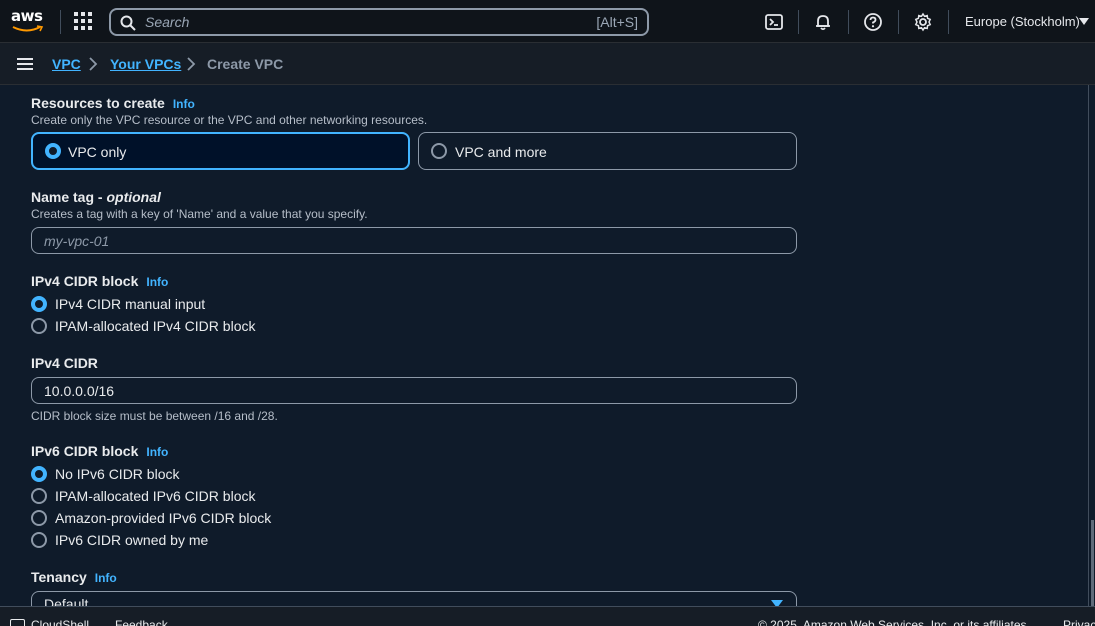  I want to click on search-box: [Alt+S], so click(379, 22).